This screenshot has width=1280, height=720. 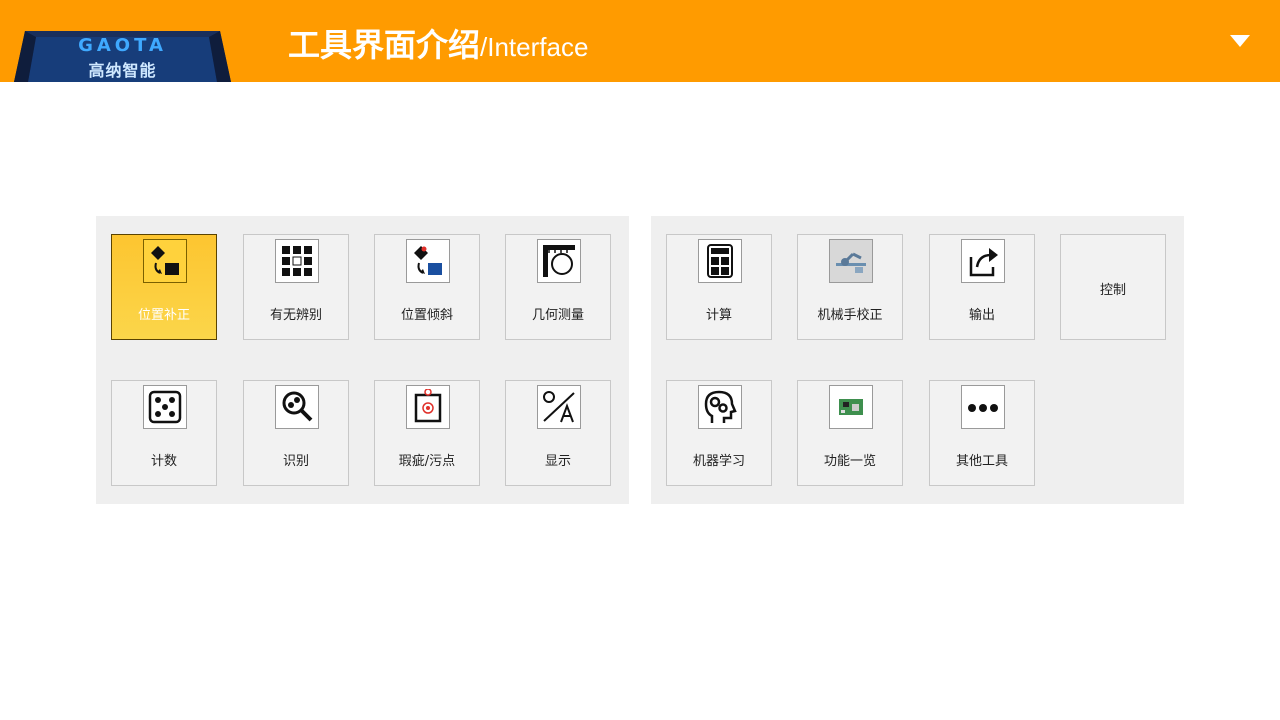 I want to click on tool-machine-learning: 机器学习, so click(x=719, y=433).